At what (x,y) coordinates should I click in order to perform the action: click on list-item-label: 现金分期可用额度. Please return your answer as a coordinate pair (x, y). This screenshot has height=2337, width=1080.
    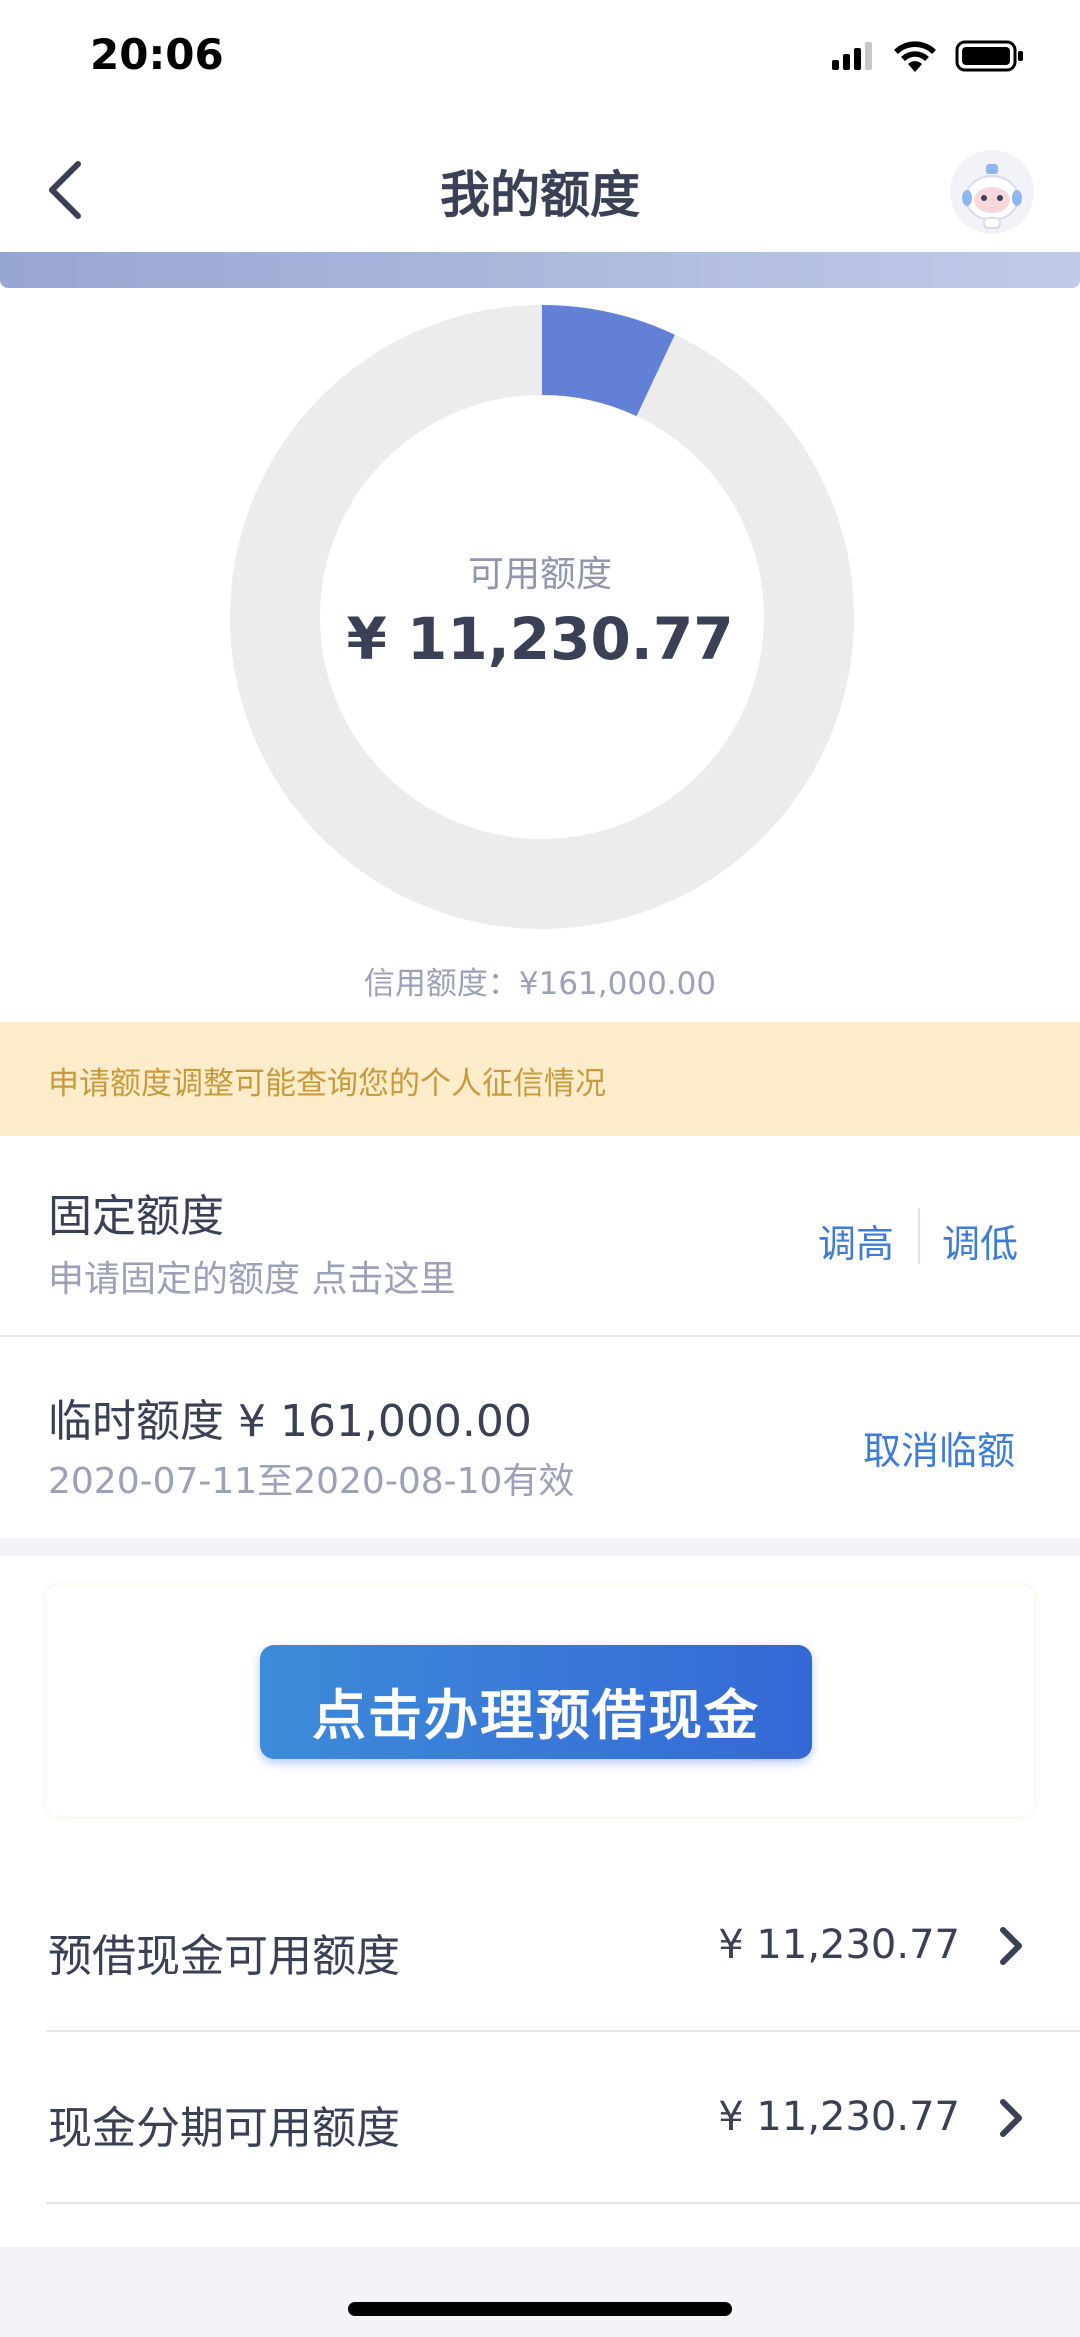
    Looking at the image, I should click on (224, 2128).